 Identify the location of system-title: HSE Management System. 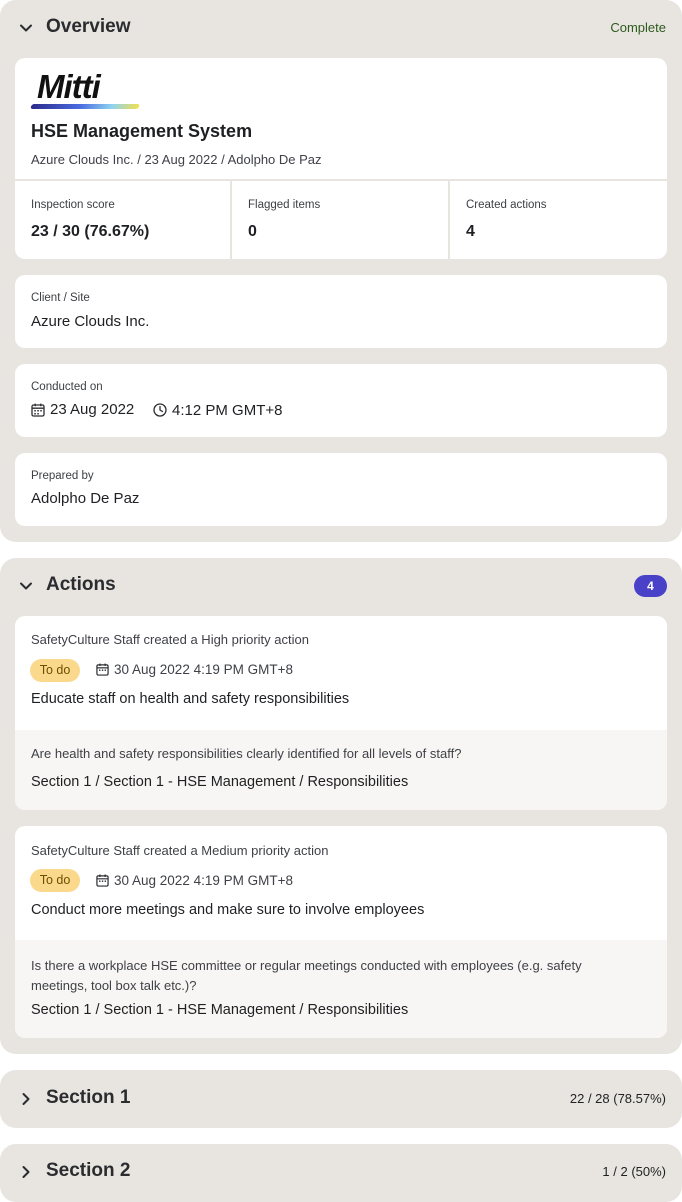
(142, 131).